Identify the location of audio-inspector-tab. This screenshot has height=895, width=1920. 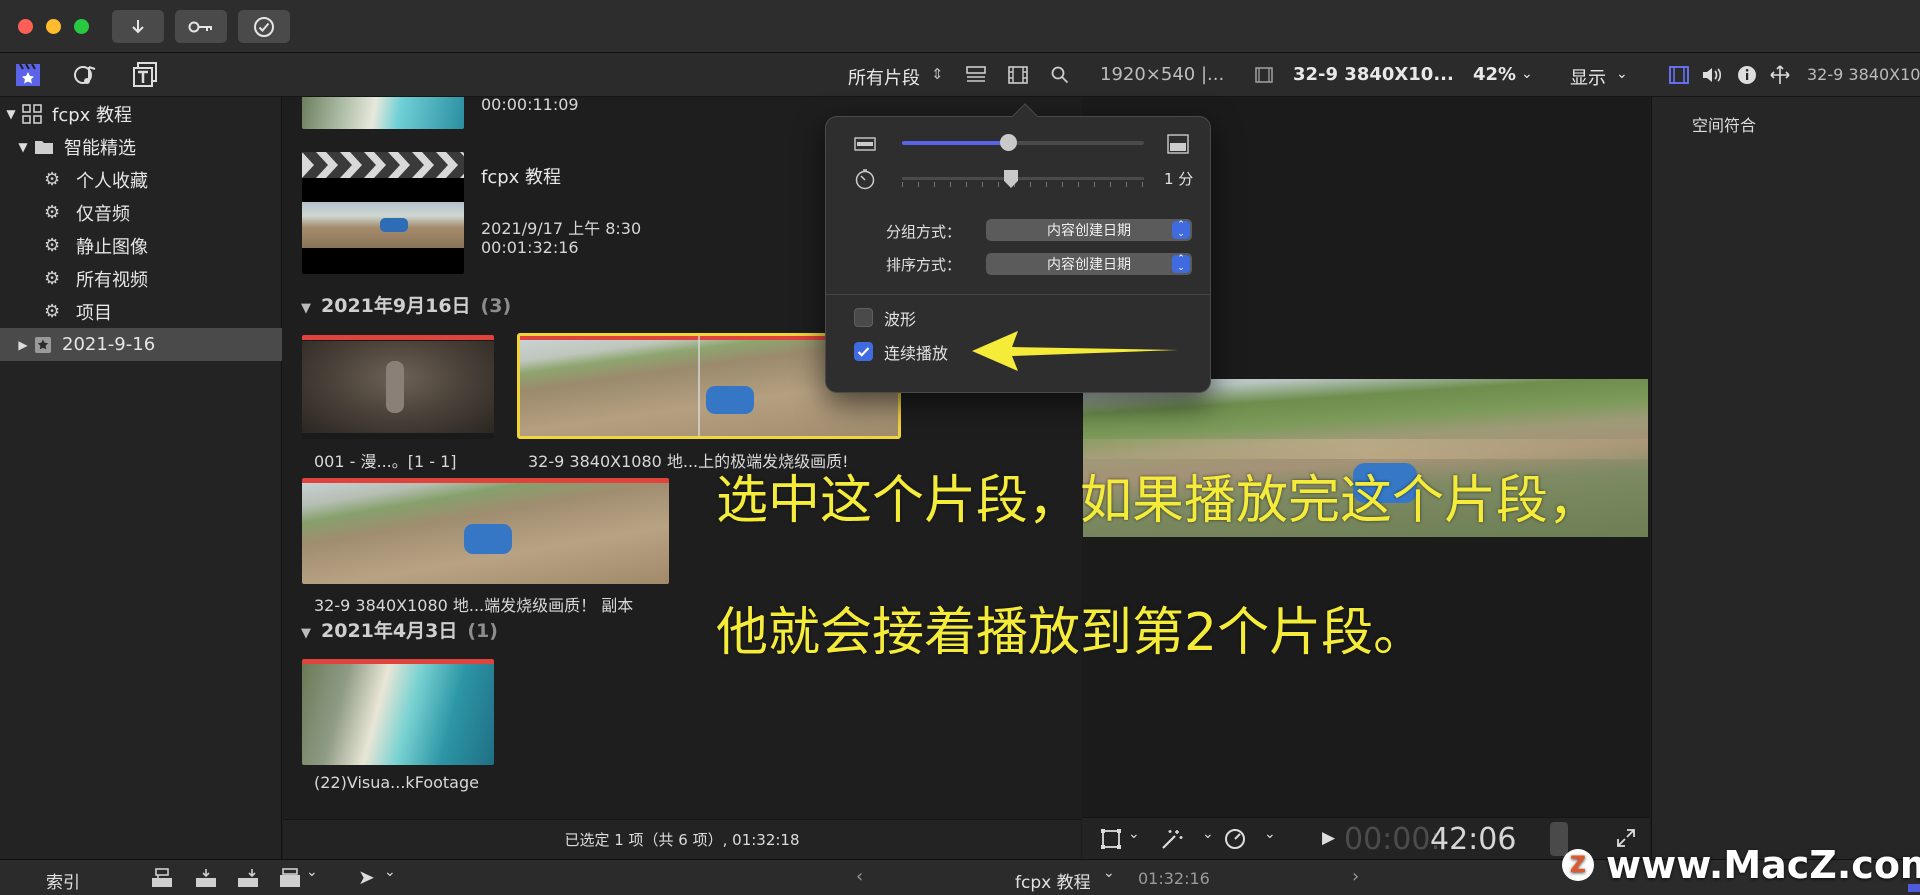
(1712, 75).